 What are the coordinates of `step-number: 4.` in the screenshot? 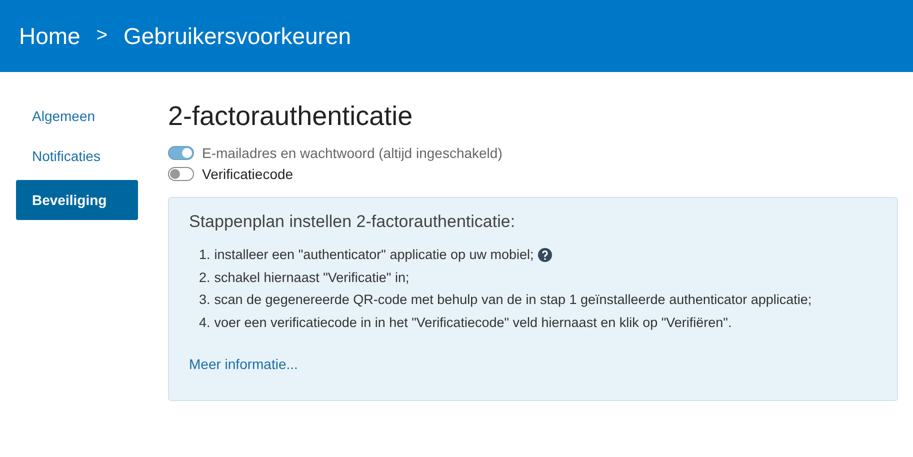 It's located at (204, 323).